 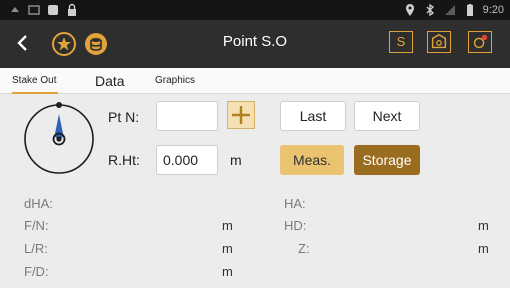 I want to click on plus-icon, so click(x=241, y=115).